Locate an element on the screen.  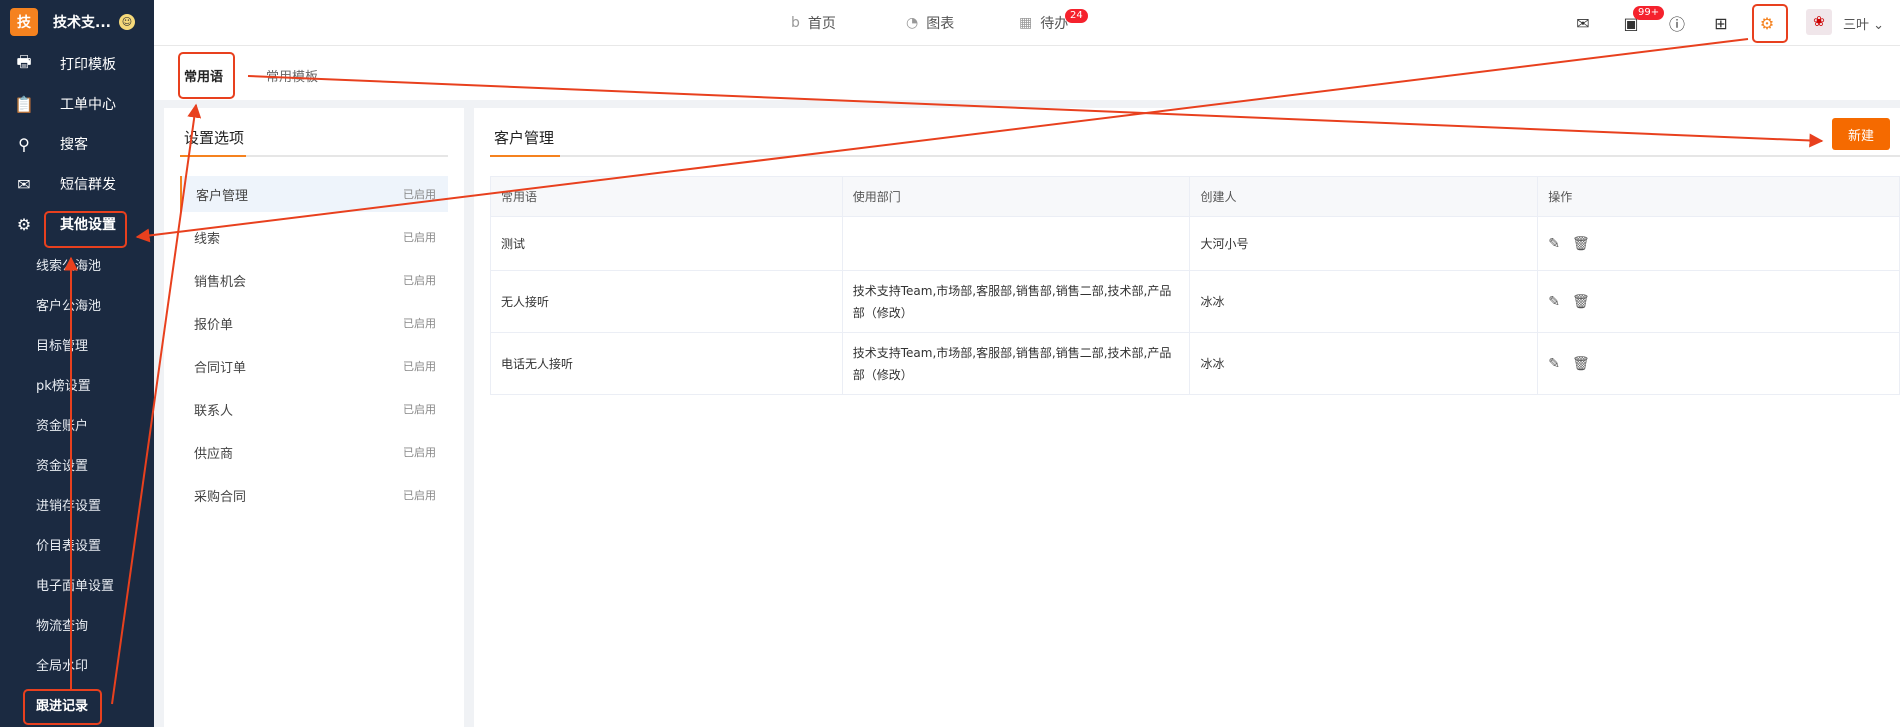
brand-logo: 技 is located at coordinates (24, 22).